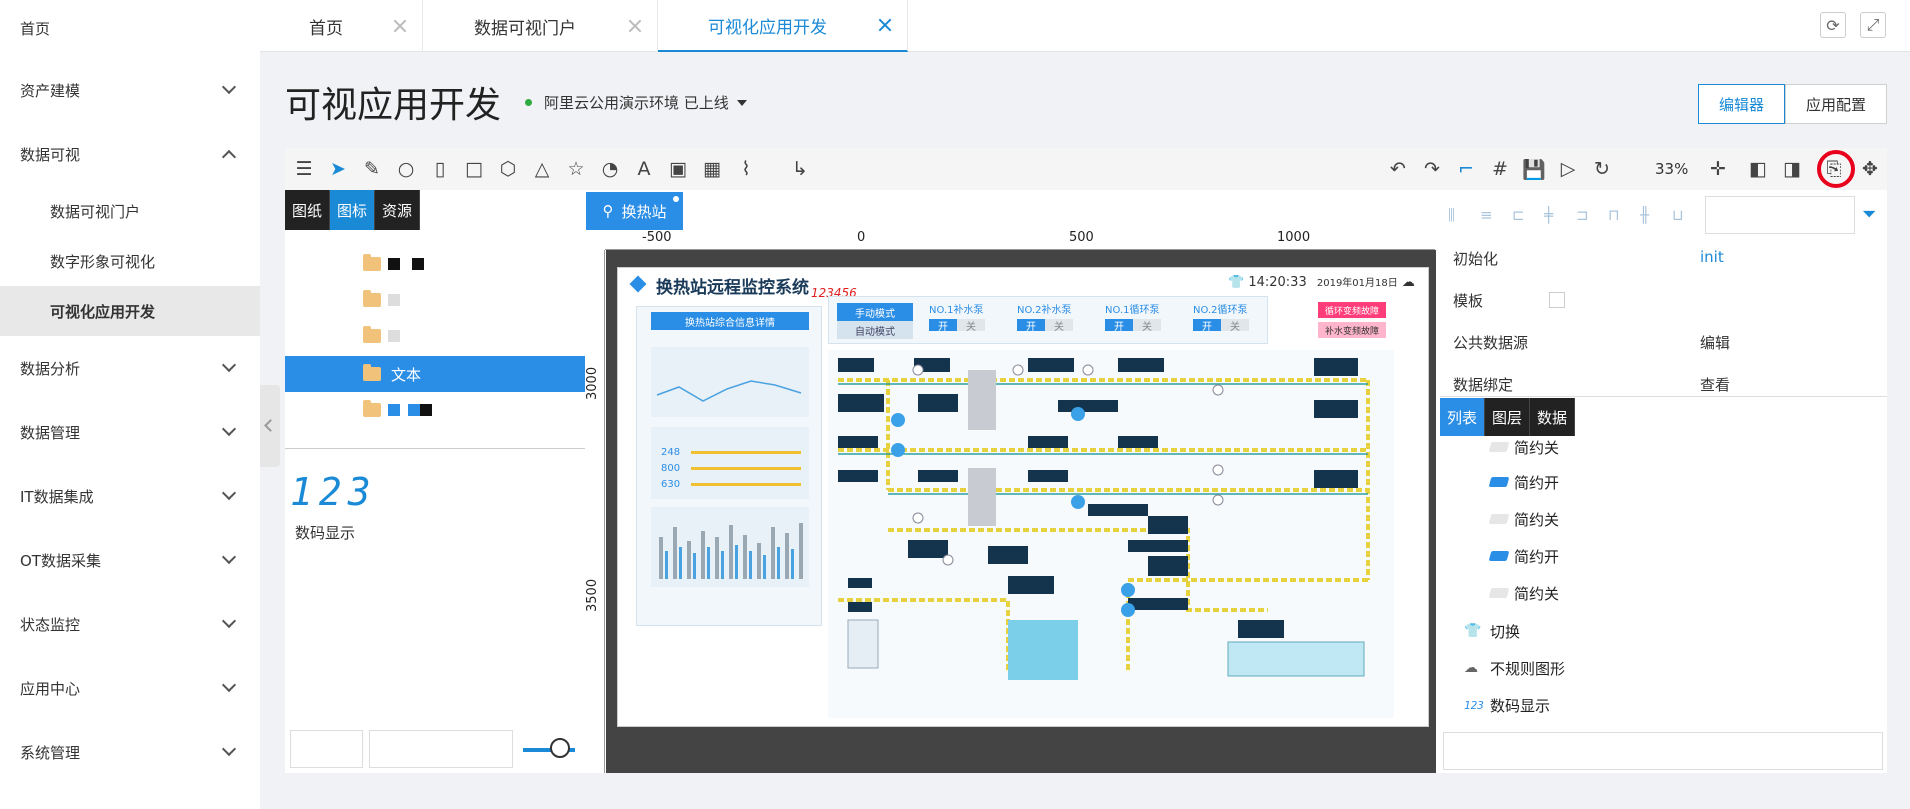  I want to click on sidebar-item-data-analysis: 数据分析, so click(130, 368).